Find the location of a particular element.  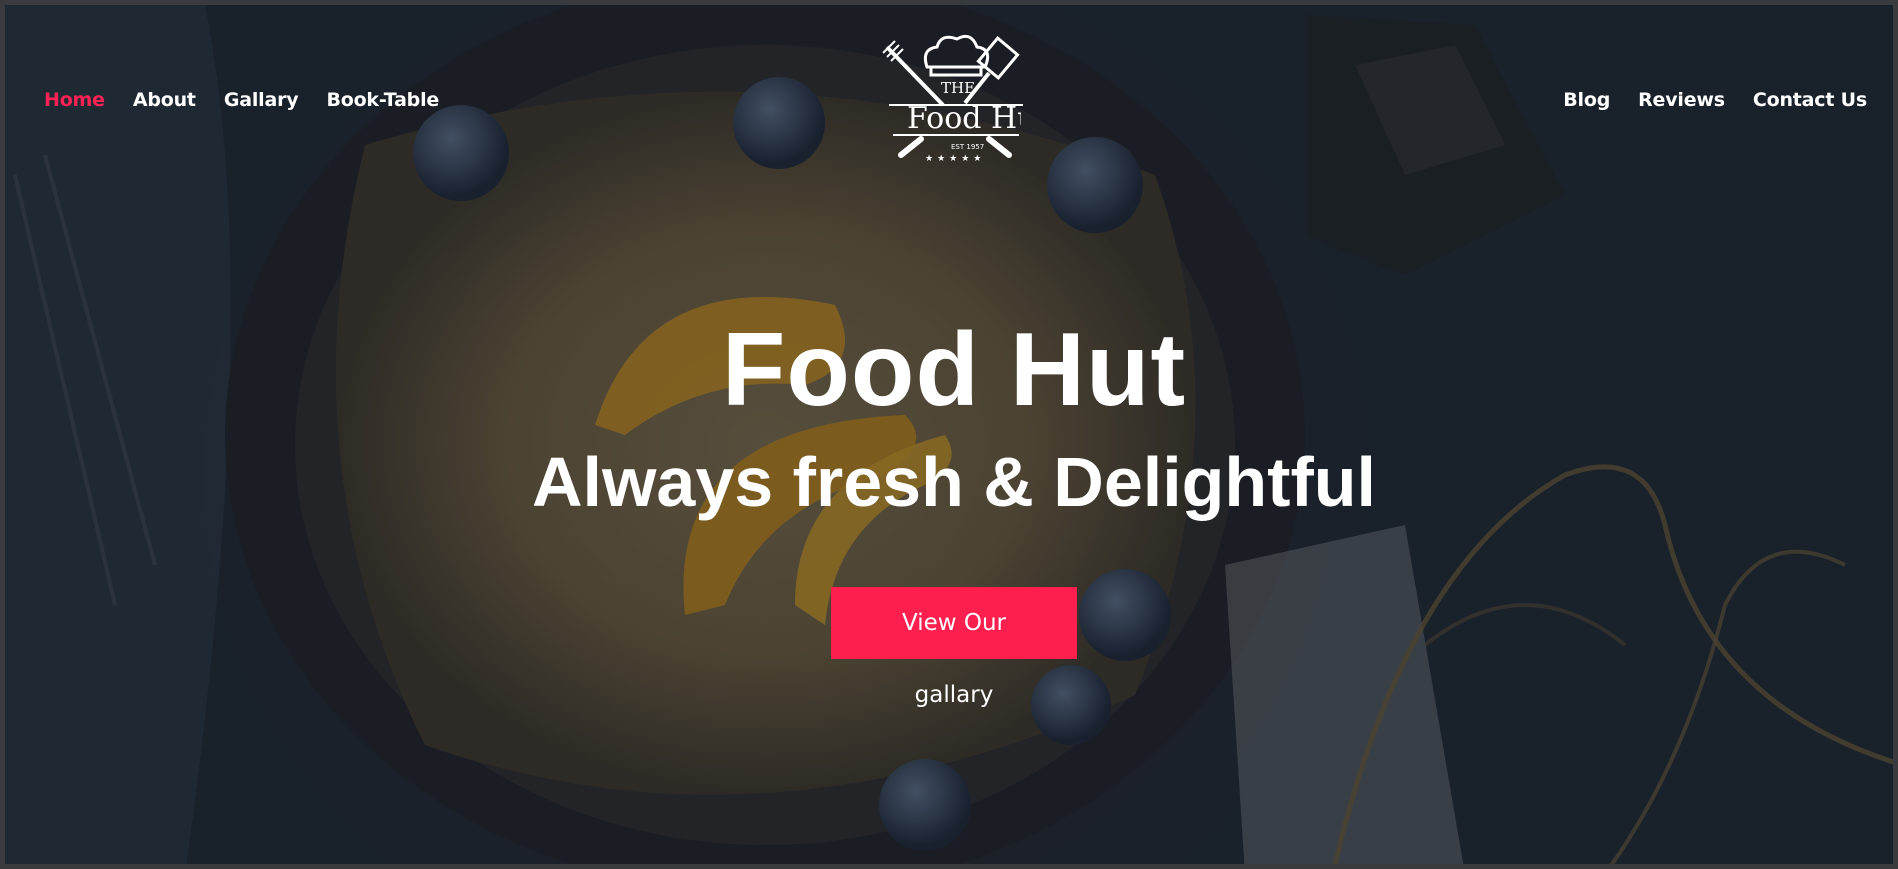

nav-link-home: Home is located at coordinates (74, 100).